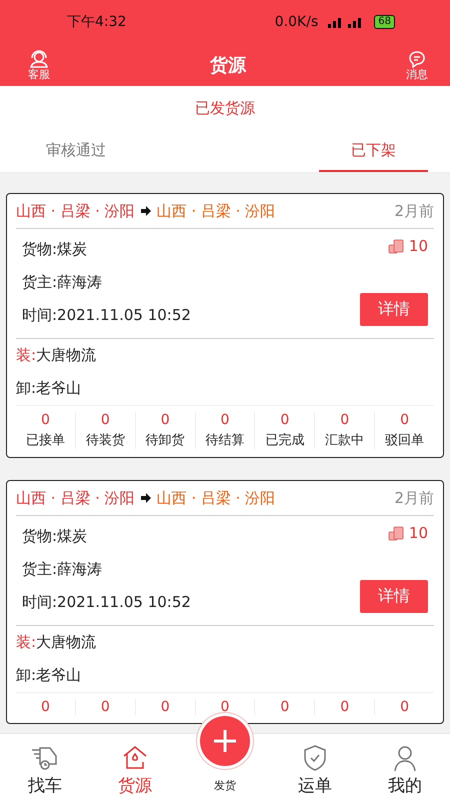 This screenshot has width=450, height=800. What do you see at coordinates (39, 65) in the screenshot?
I see `customer-service-button: 客服` at bounding box center [39, 65].